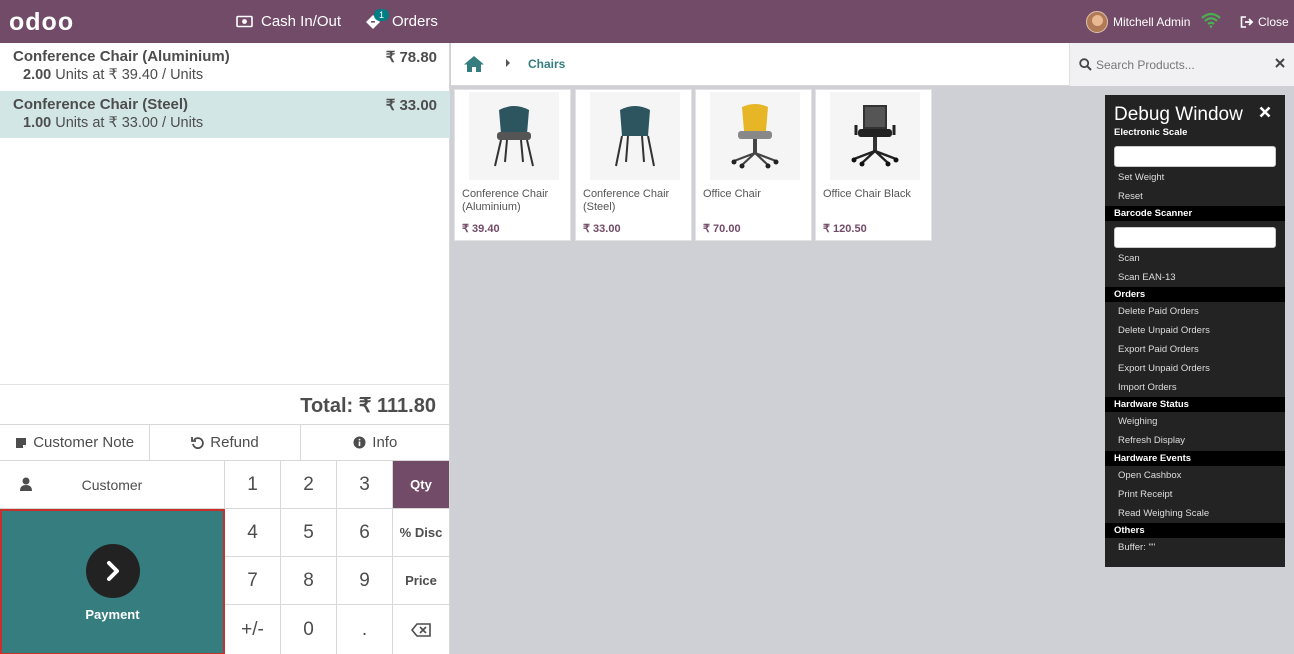  Describe the element at coordinates (309, 581) in the screenshot. I see `numpad-key-8: 8` at that location.